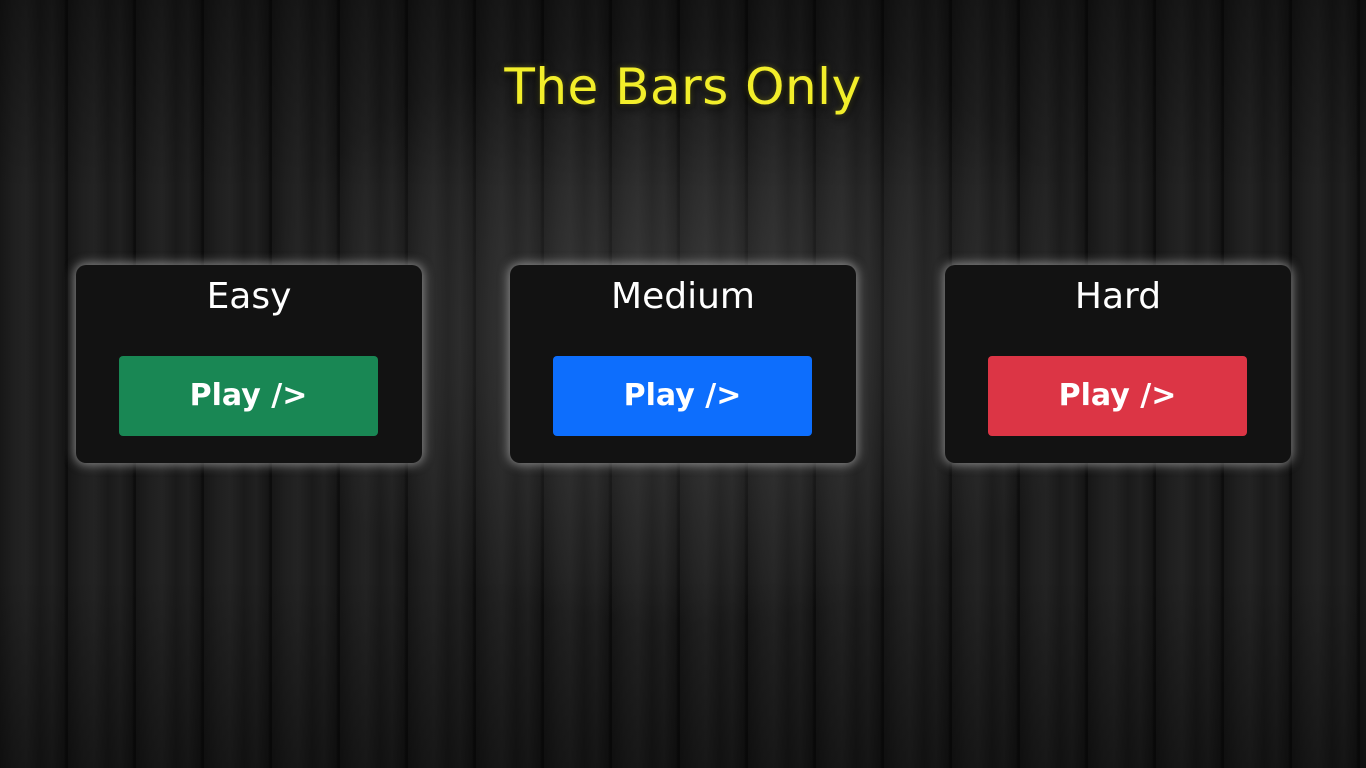 The height and width of the screenshot is (768, 1366). I want to click on level-card-easy: Easy Play />, so click(249, 364).